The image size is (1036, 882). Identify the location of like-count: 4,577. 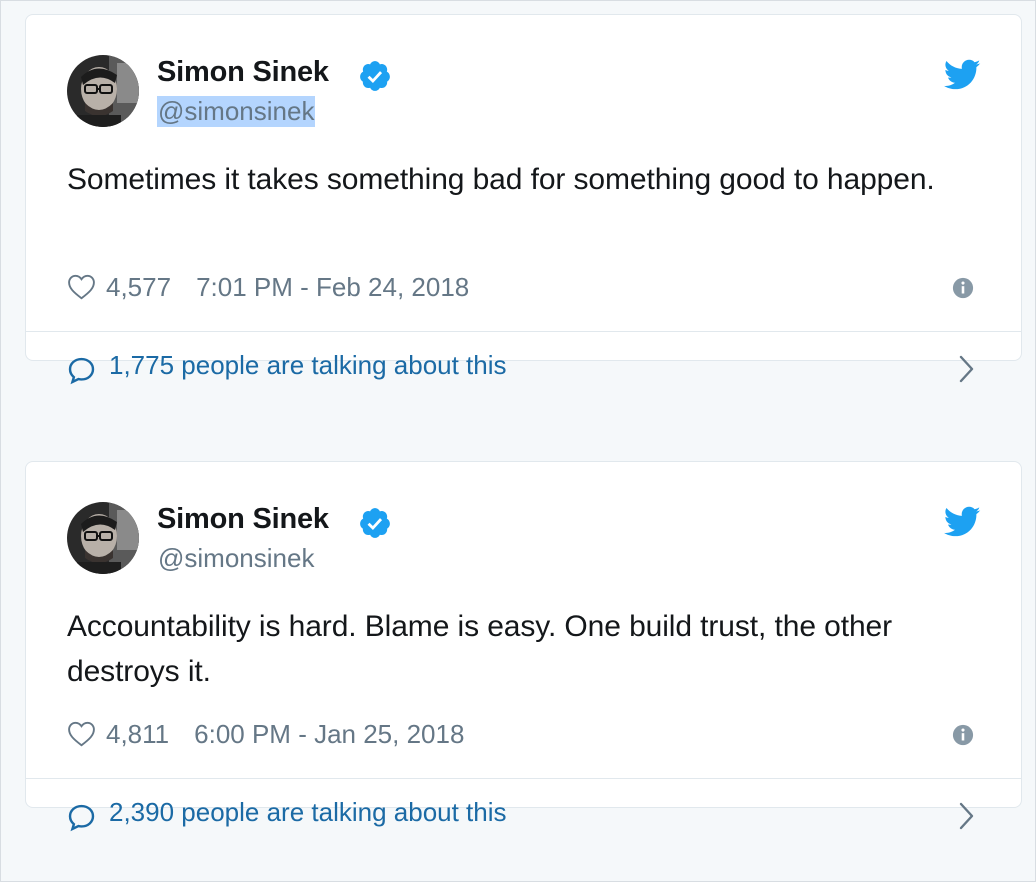
(138, 287).